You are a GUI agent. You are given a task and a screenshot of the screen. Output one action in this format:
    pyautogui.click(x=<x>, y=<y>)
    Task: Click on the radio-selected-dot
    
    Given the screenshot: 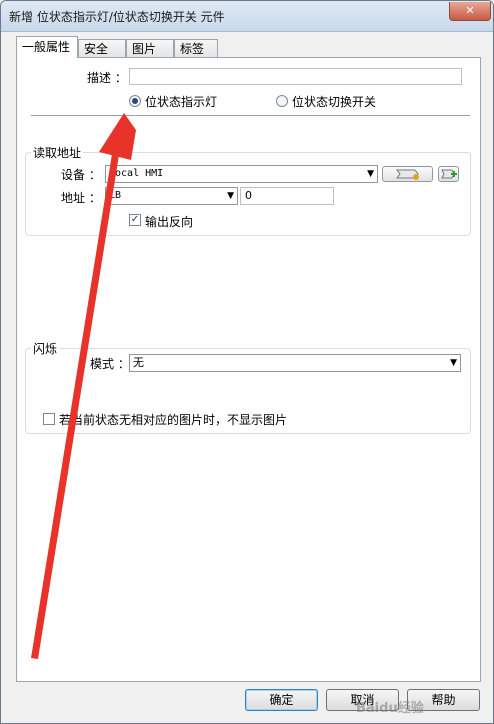 What is the action you would take?
    pyautogui.click(x=135, y=101)
    